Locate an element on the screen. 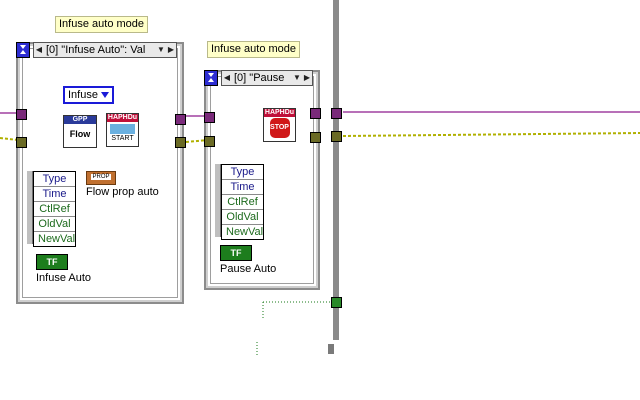  gpp-header: GPP is located at coordinates (80, 120).